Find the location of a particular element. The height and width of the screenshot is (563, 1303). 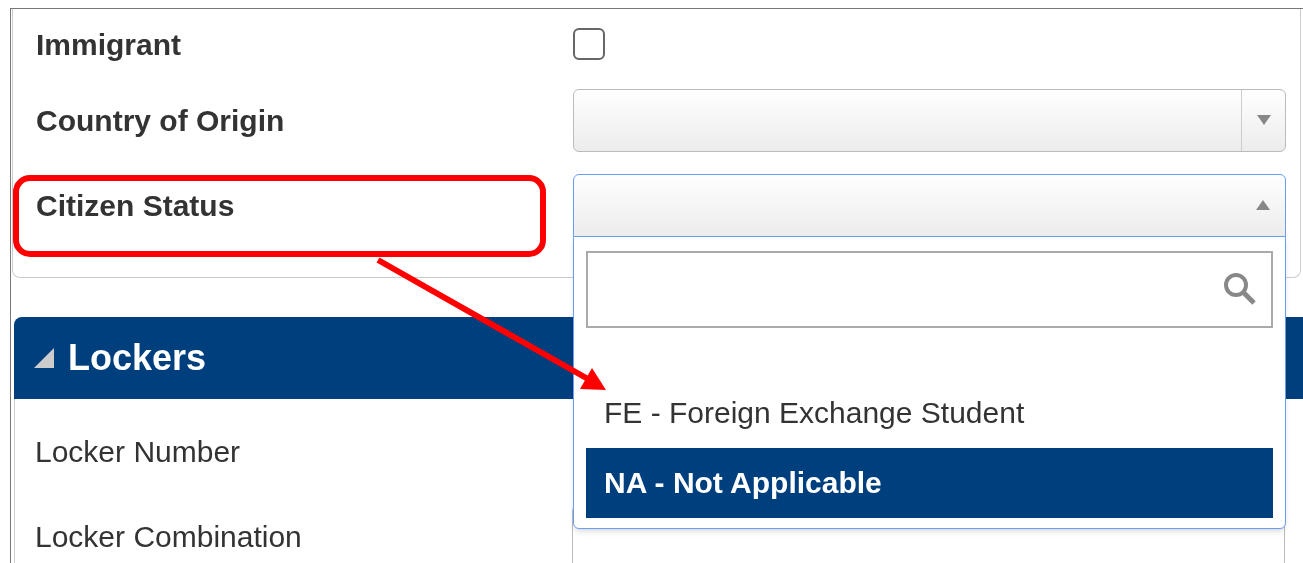

checkbox is located at coordinates (589, 44).